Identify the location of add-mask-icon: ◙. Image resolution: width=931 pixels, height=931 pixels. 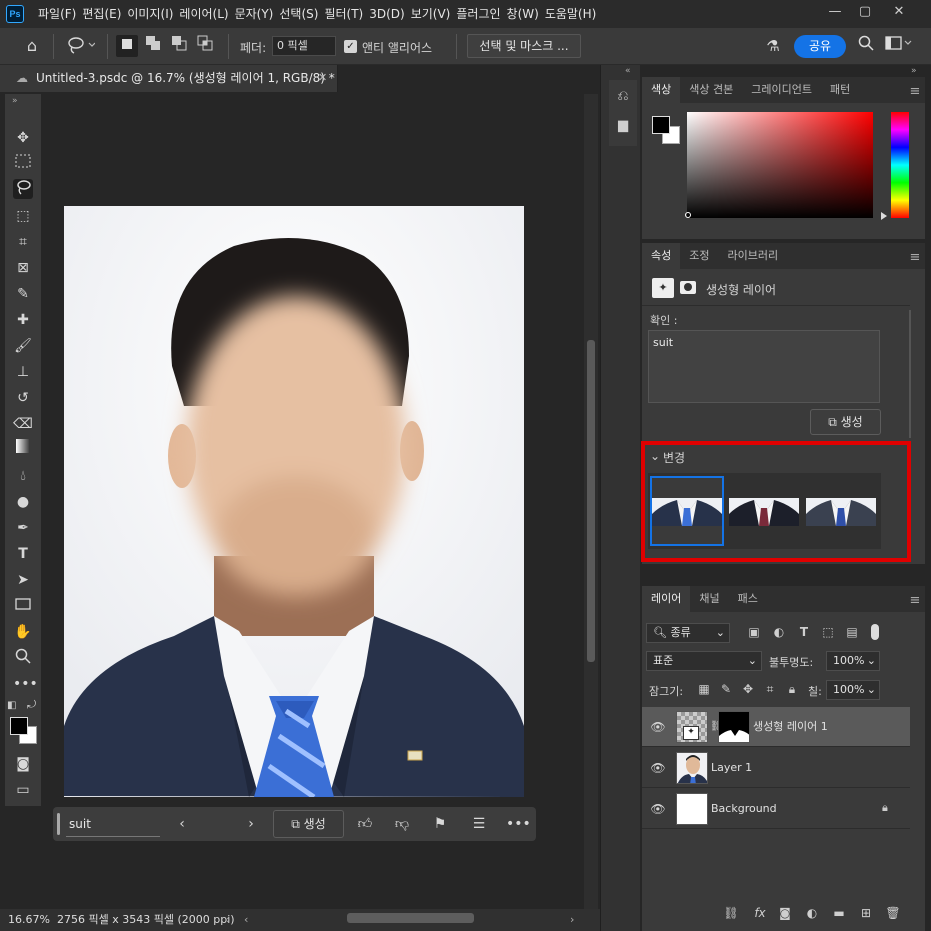
(785, 913).